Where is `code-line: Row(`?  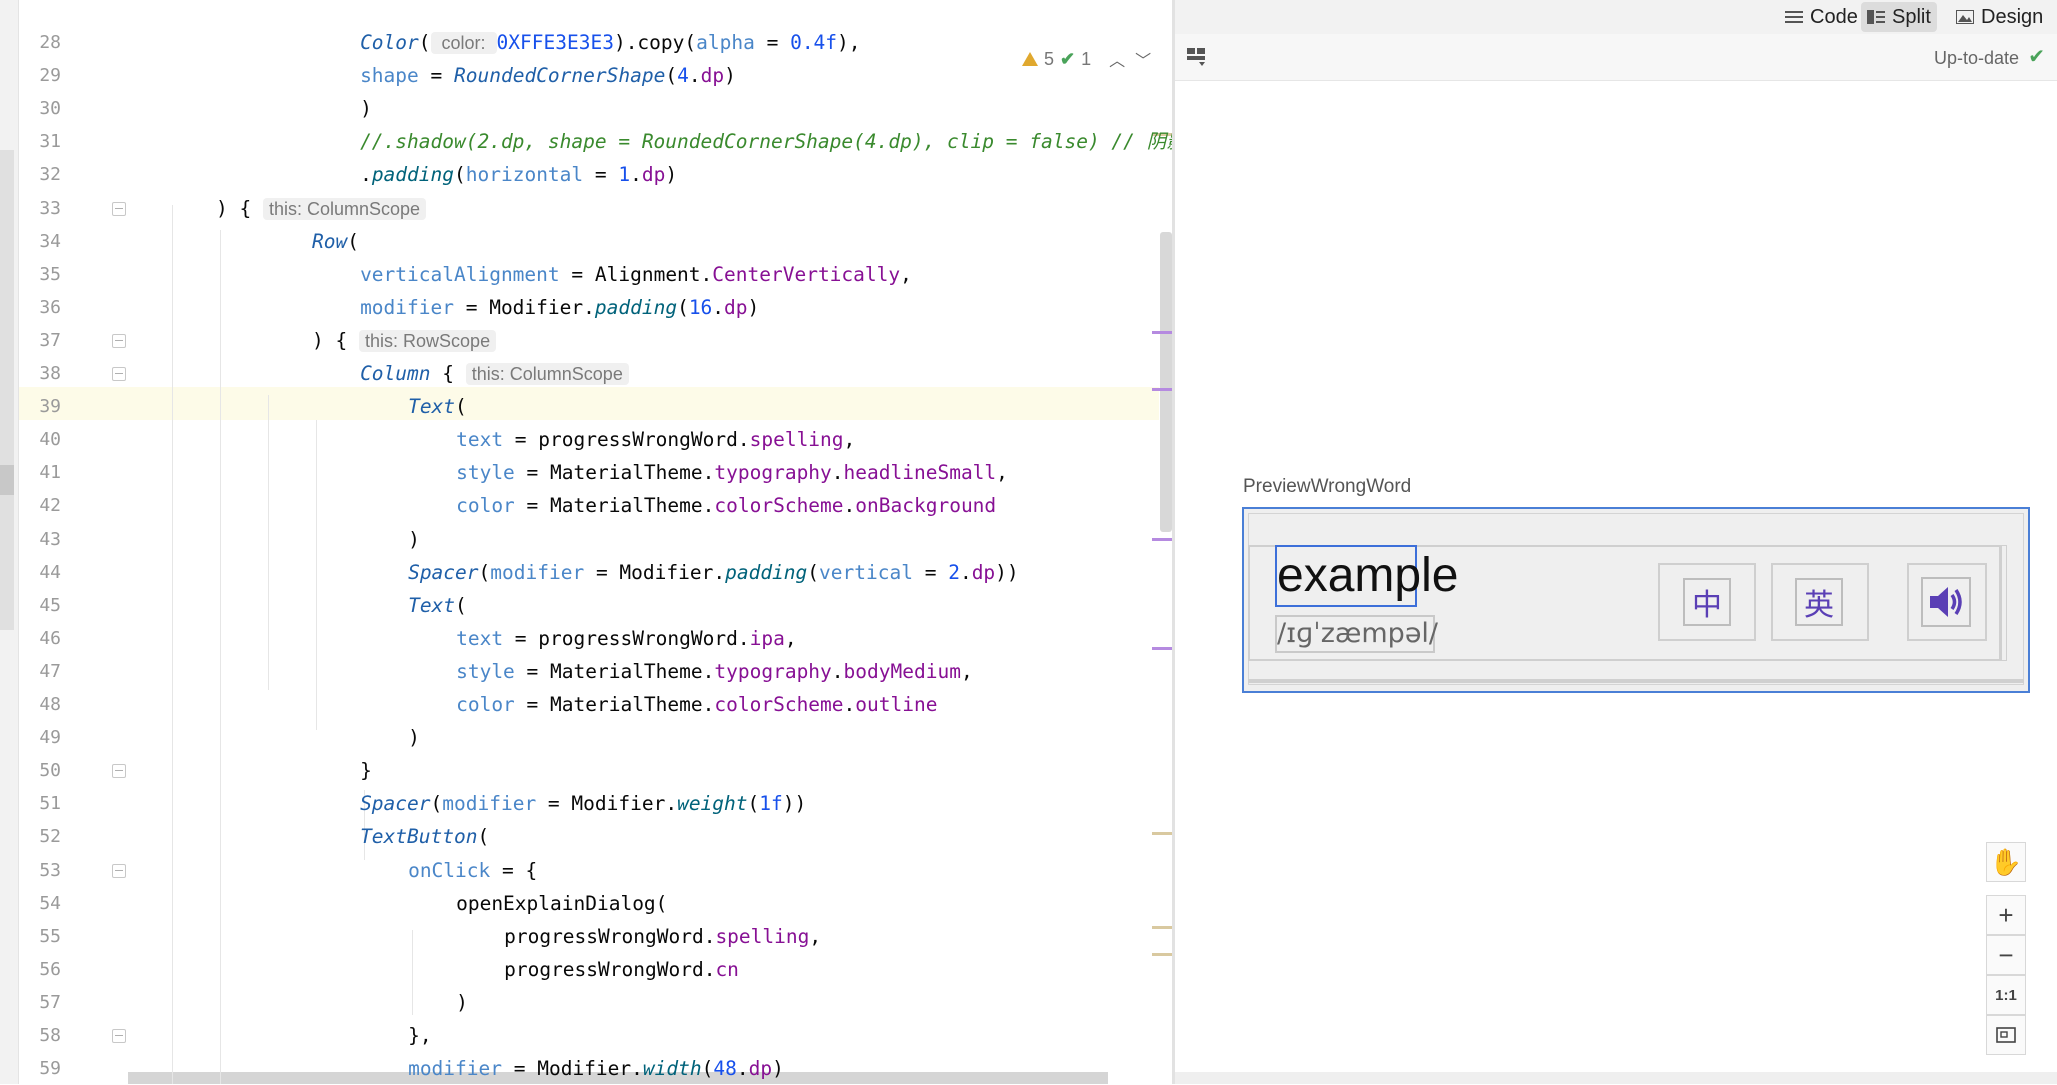 code-line: Row( is located at coordinates (335, 241).